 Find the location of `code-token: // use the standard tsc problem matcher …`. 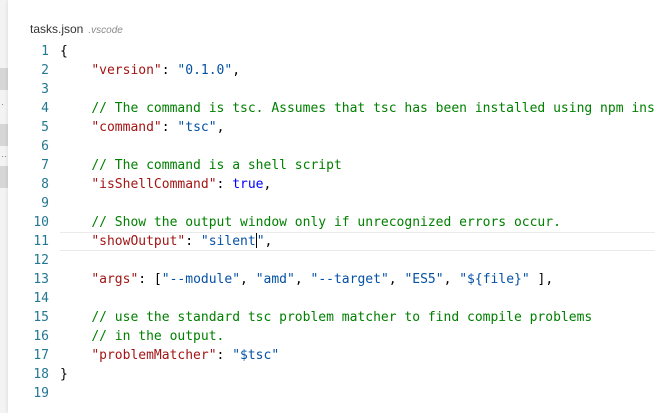

code-token: // use the standard tsc problem matcher … is located at coordinates (342, 317).